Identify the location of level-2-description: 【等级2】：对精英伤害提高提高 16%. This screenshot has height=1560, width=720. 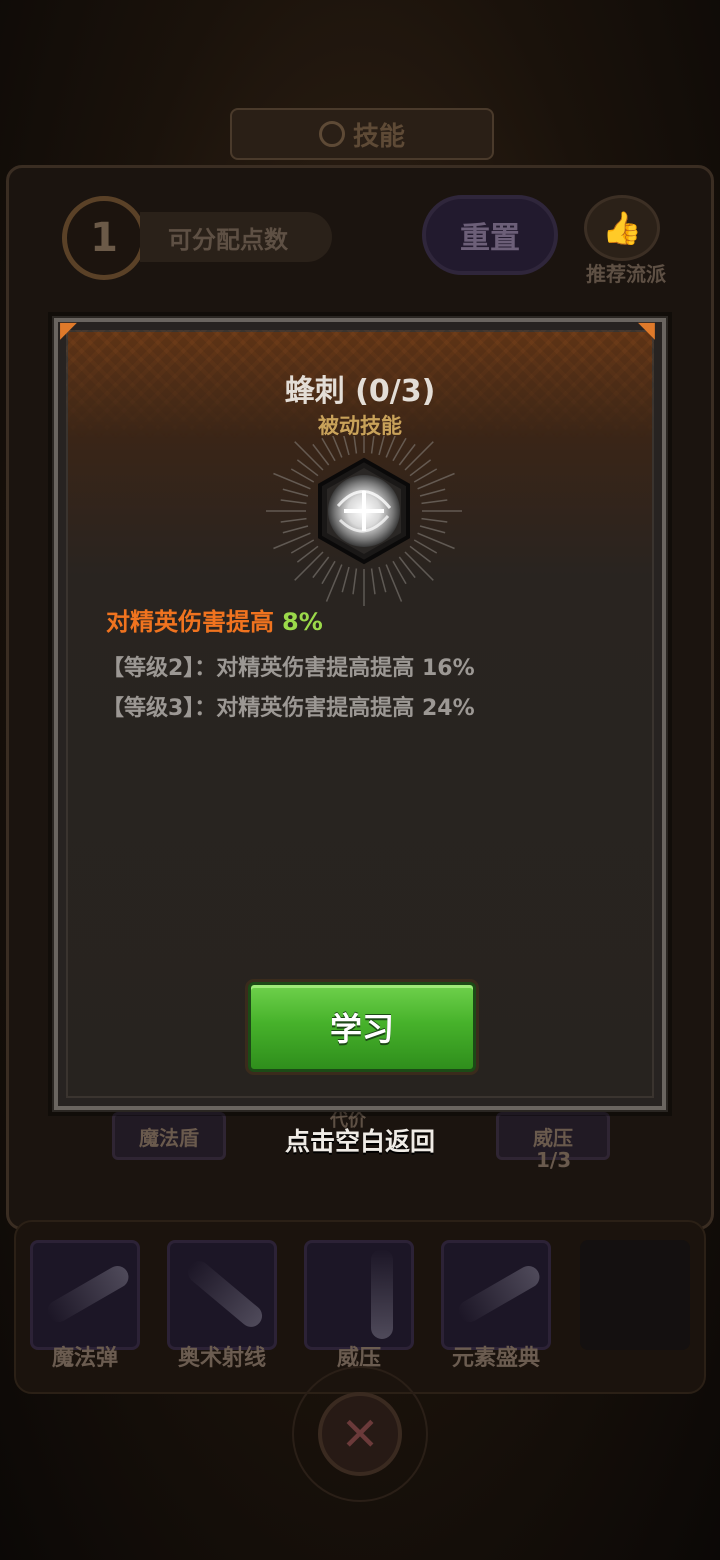
(288, 668).